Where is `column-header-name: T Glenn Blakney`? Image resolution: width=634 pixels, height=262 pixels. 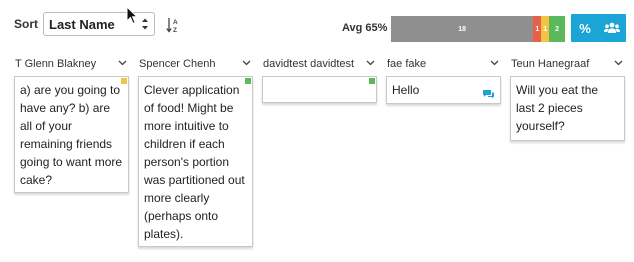
column-header-name: T Glenn Blakney is located at coordinates (56, 64).